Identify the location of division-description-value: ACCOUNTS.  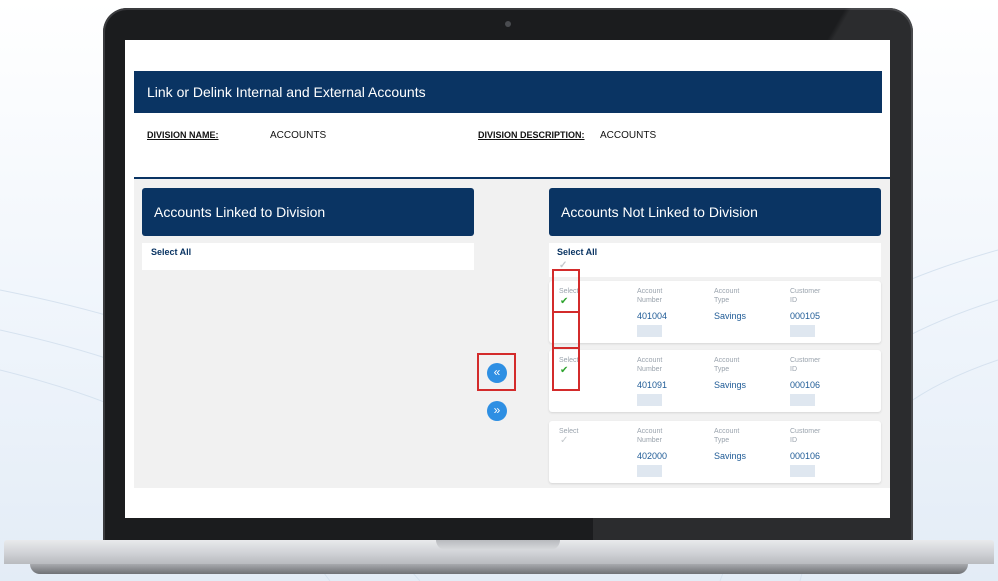
(628, 135).